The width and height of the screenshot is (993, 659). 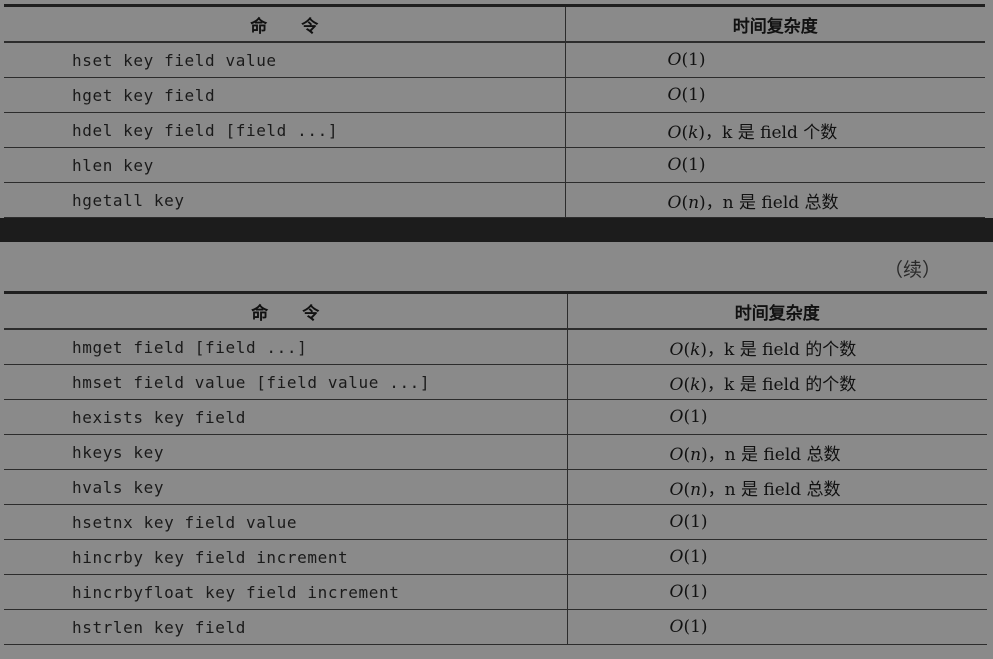 I want to click on table-row: hsetnx key field value O(1), so click(x=495, y=522).